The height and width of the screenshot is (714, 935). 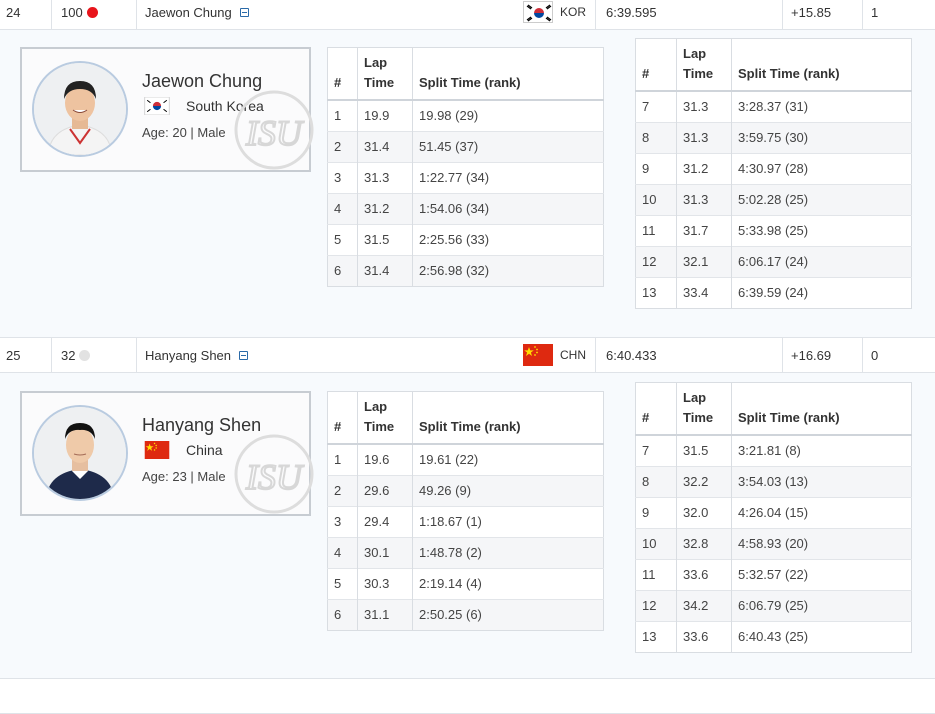 I want to click on lap-row: 7 31.5 3:21.81 (8), so click(x=773, y=450).